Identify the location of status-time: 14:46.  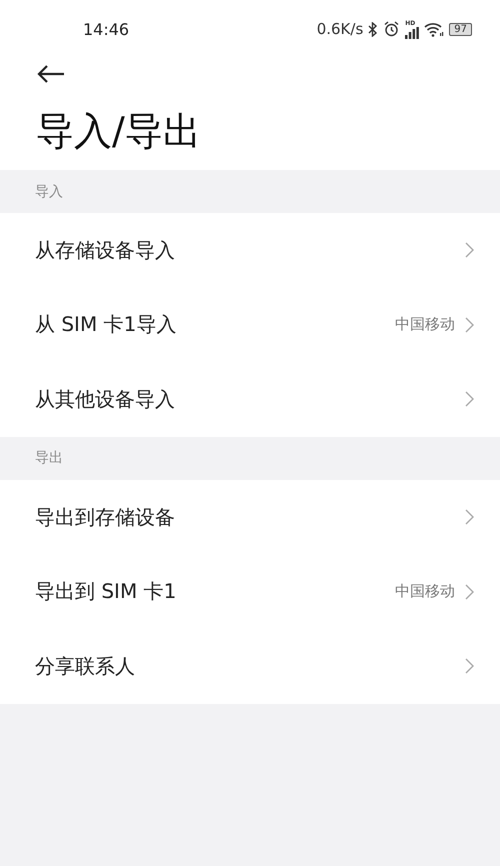
(106, 29).